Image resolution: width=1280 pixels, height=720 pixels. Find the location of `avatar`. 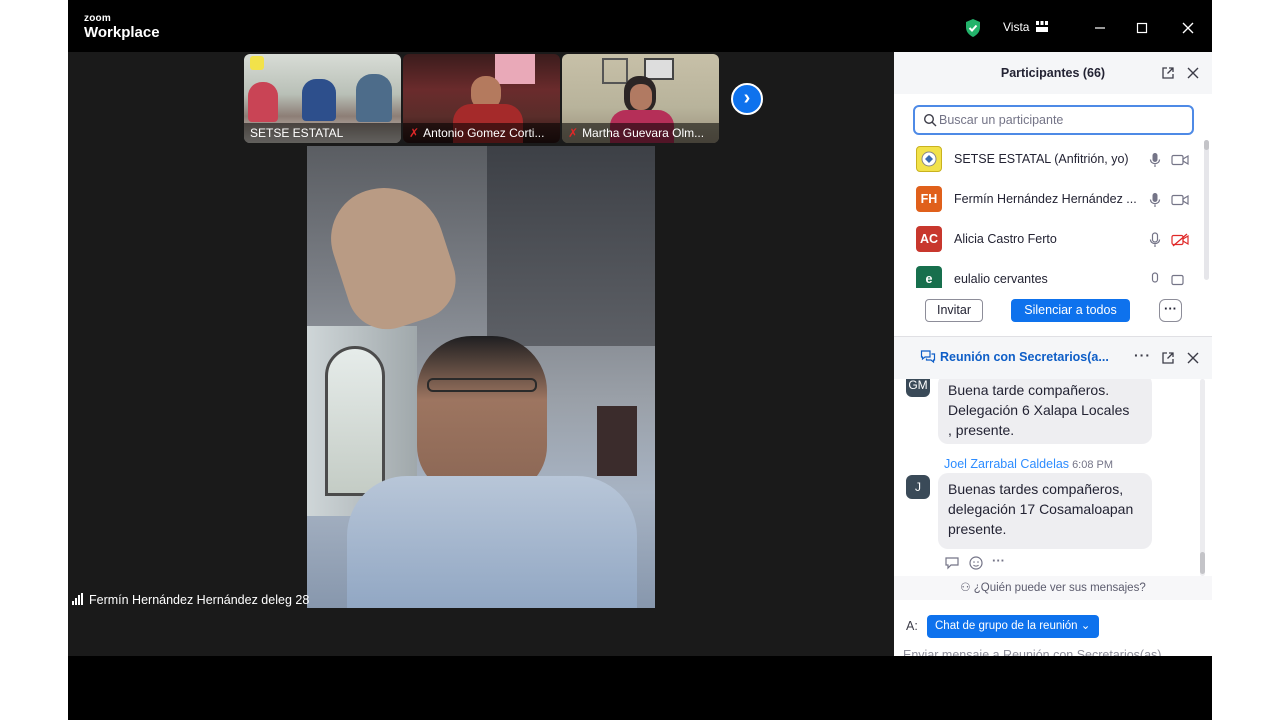

avatar is located at coordinates (929, 159).